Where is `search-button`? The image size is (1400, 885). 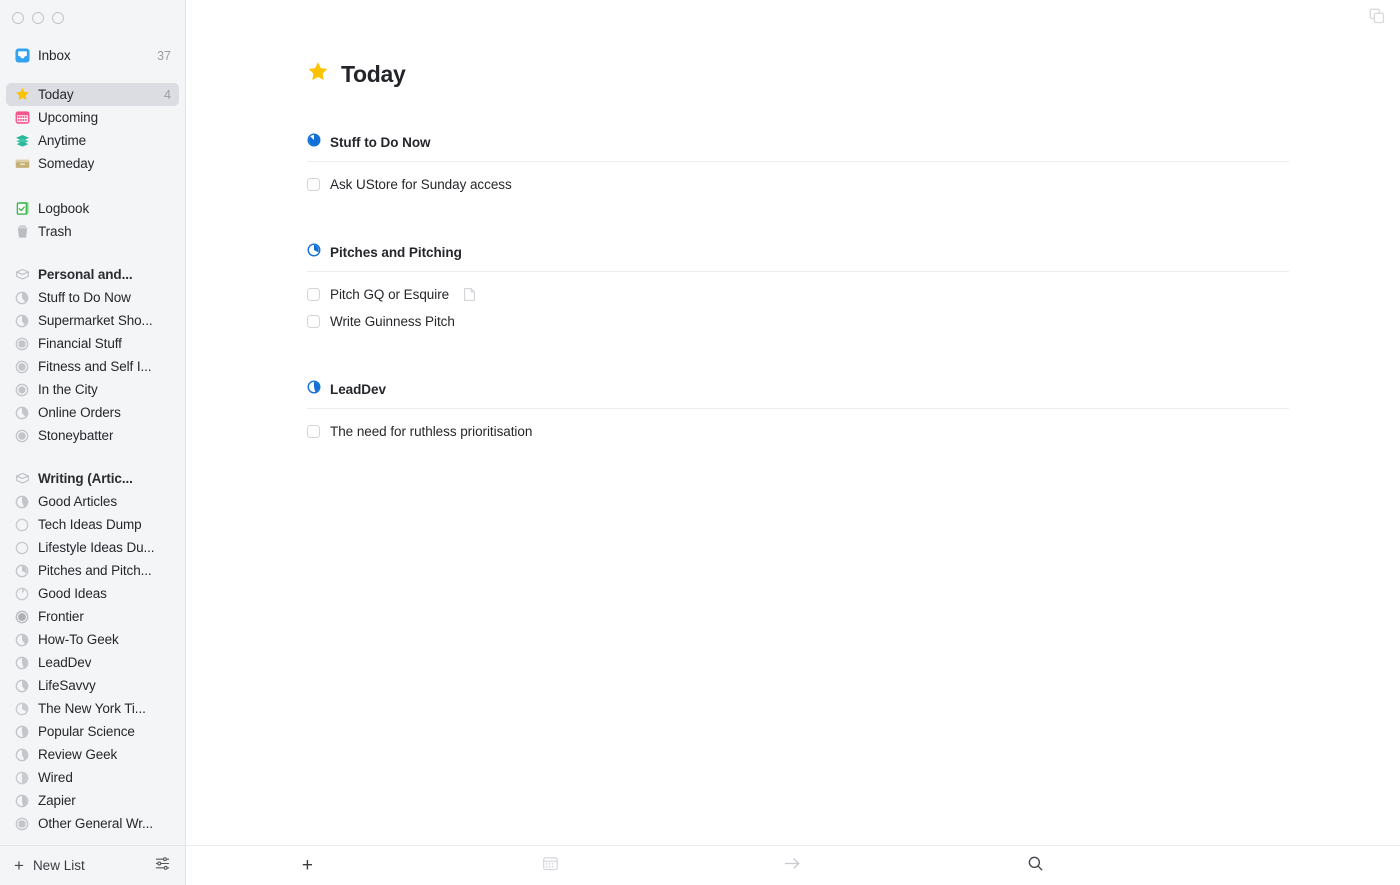 search-button is located at coordinates (1035, 865).